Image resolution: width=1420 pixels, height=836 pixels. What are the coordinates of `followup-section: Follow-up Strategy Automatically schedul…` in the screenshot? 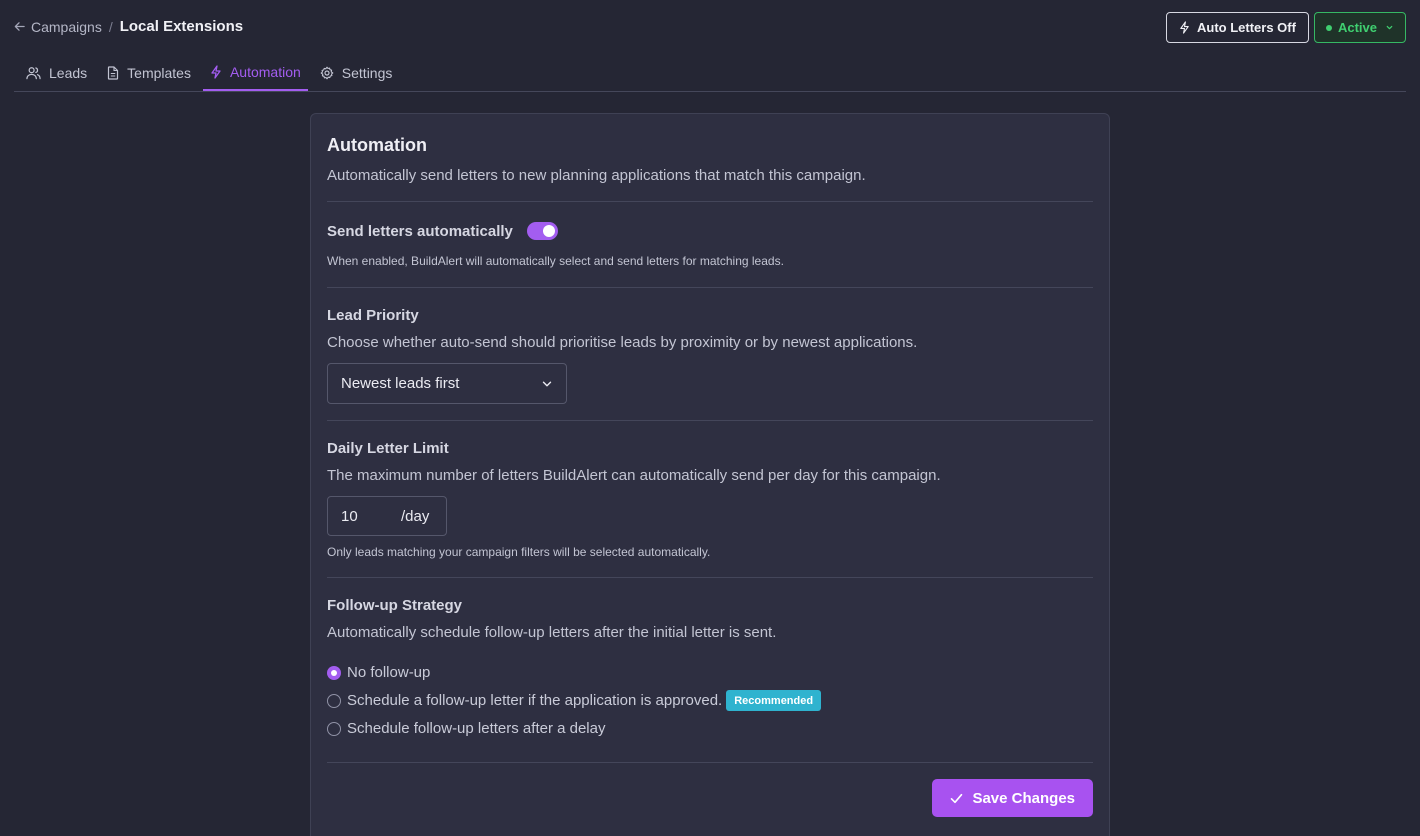 It's located at (710, 670).